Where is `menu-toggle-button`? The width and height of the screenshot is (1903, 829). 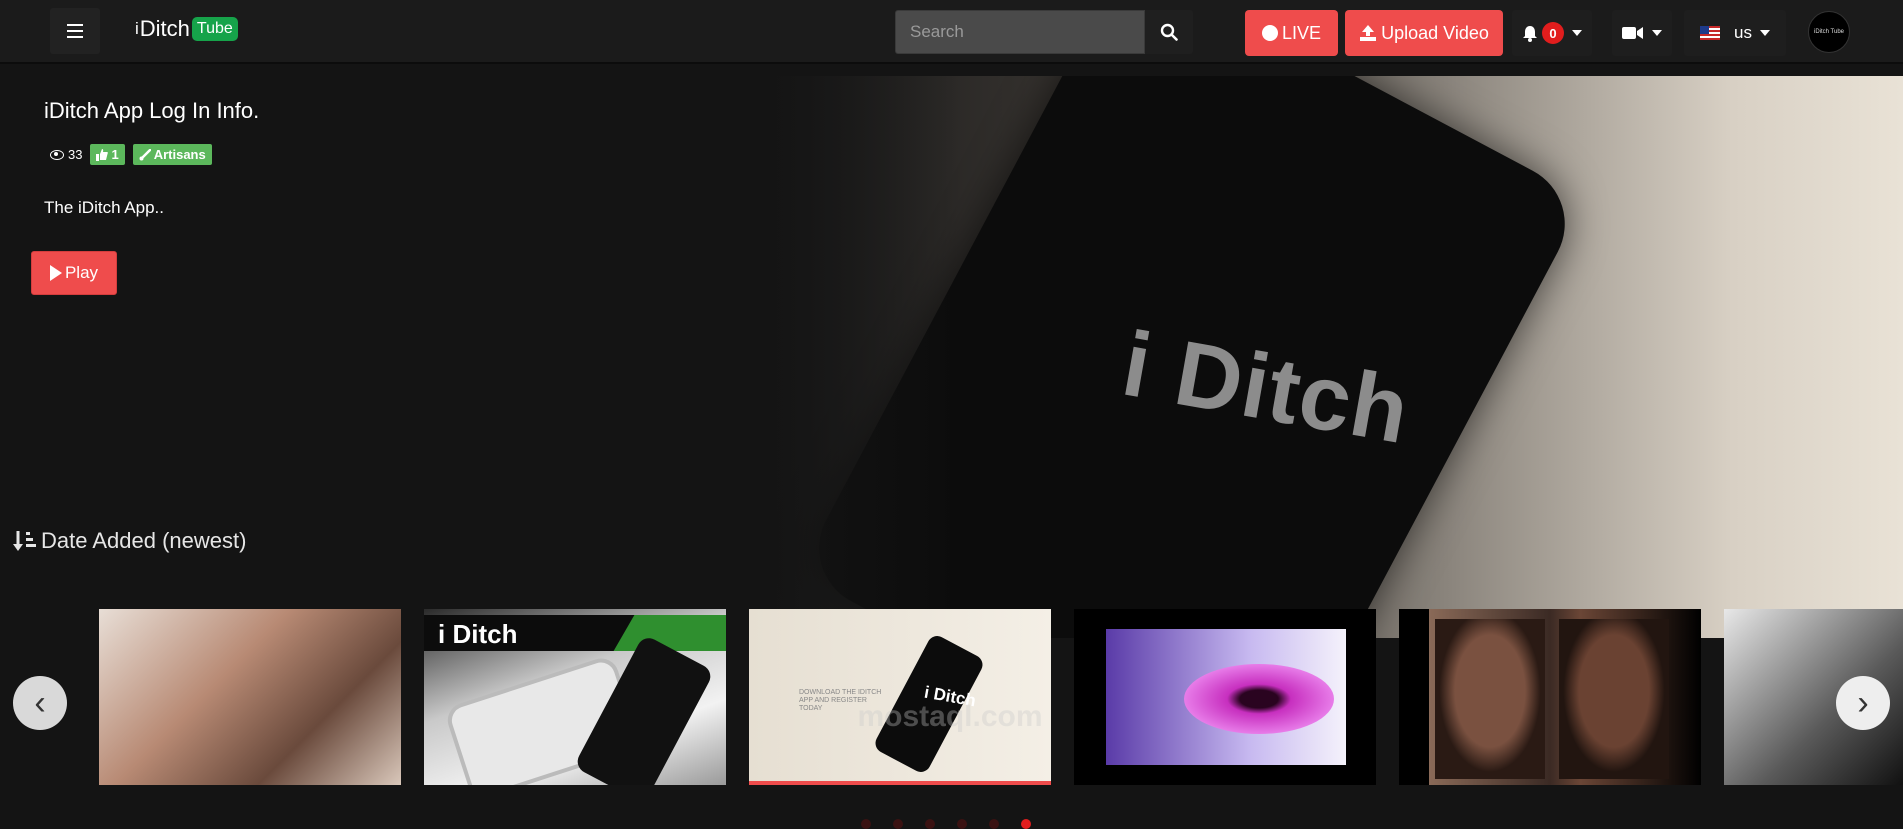 menu-toggle-button is located at coordinates (75, 31).